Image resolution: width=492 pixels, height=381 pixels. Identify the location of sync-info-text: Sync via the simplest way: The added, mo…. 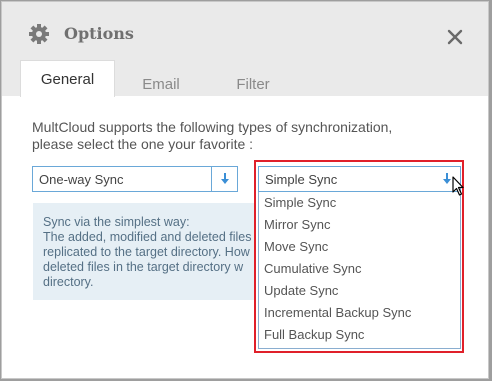
(149, 252).